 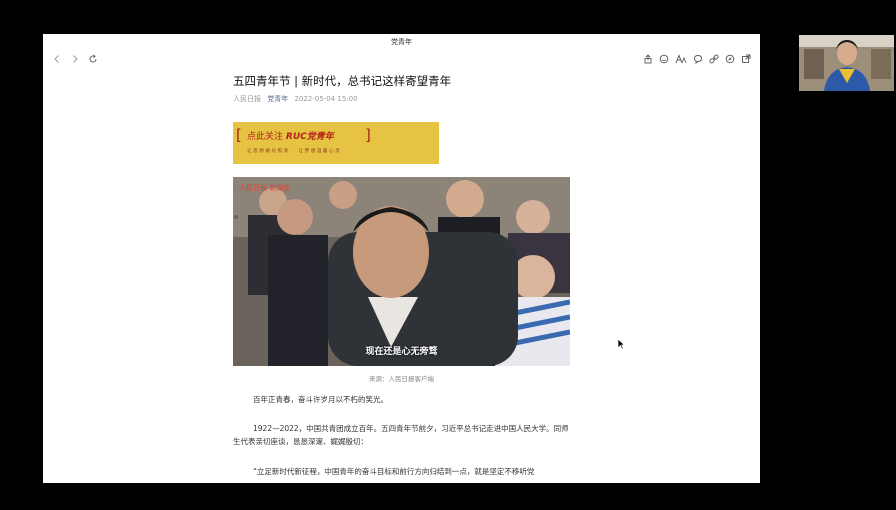 I want to click on nav-right, so click(x=697, y=59).